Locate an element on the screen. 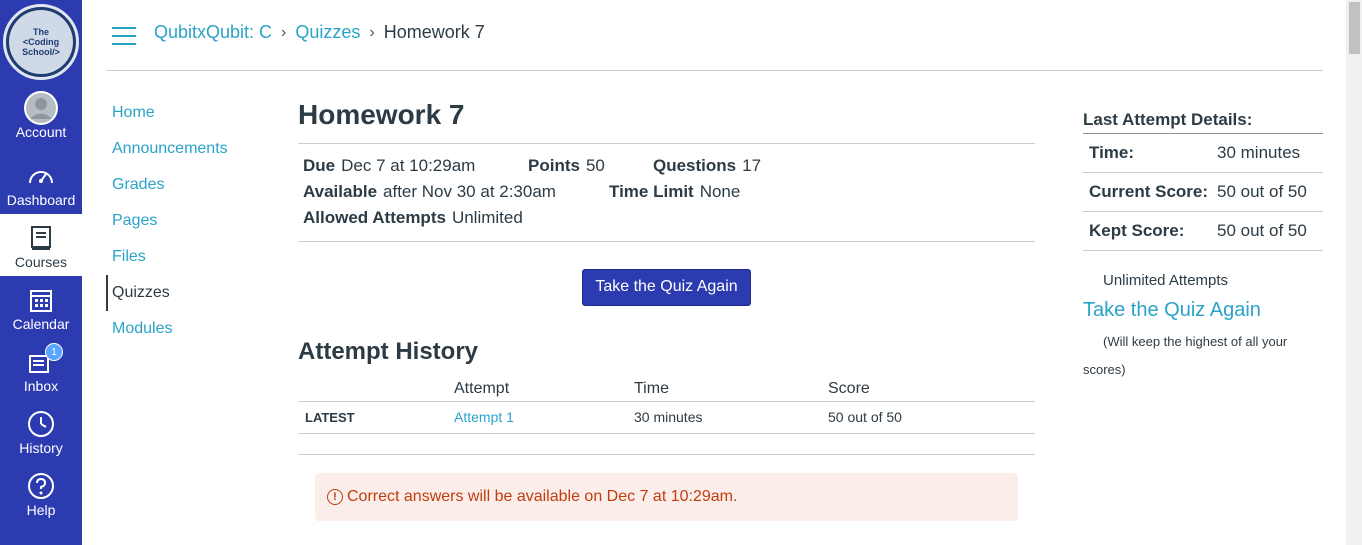  nav-label-account: Account is located at coordinates (41, 132).